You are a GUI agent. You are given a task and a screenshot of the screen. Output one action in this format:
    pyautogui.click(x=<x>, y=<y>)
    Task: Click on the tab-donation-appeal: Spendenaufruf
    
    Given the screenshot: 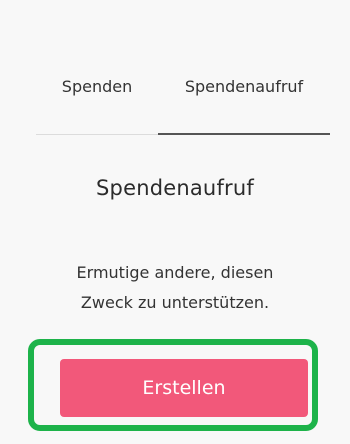 What is the action you would take?
    pyautogui.click(x=244, y=103)
    